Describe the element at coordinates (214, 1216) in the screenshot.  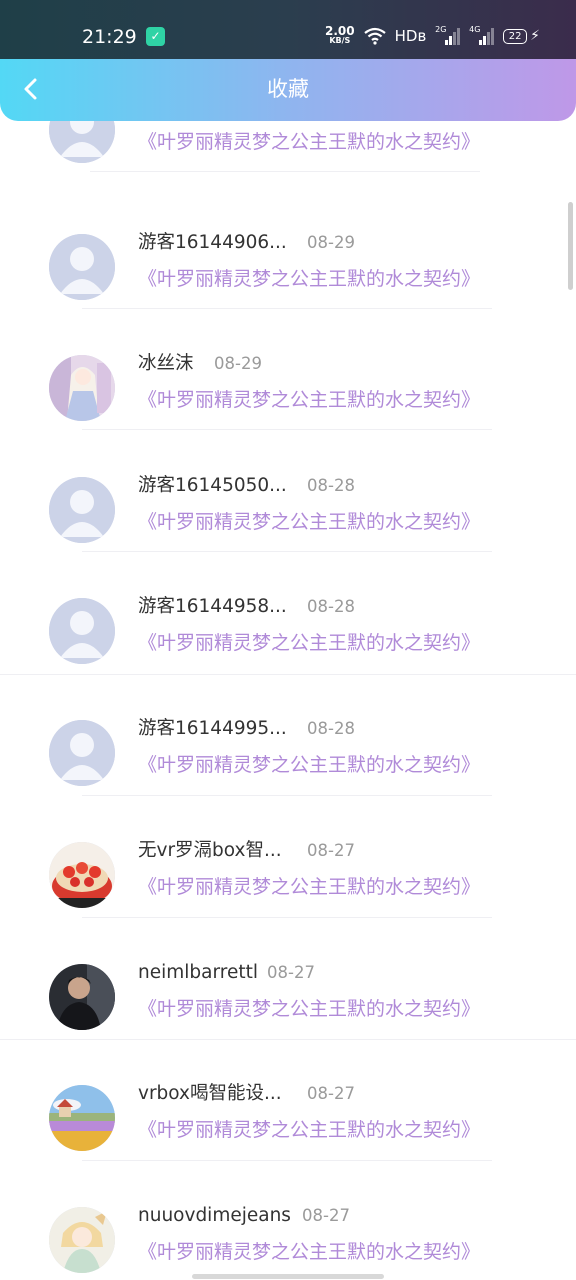
I see `user-name: nuuovdimejeans` at that location.